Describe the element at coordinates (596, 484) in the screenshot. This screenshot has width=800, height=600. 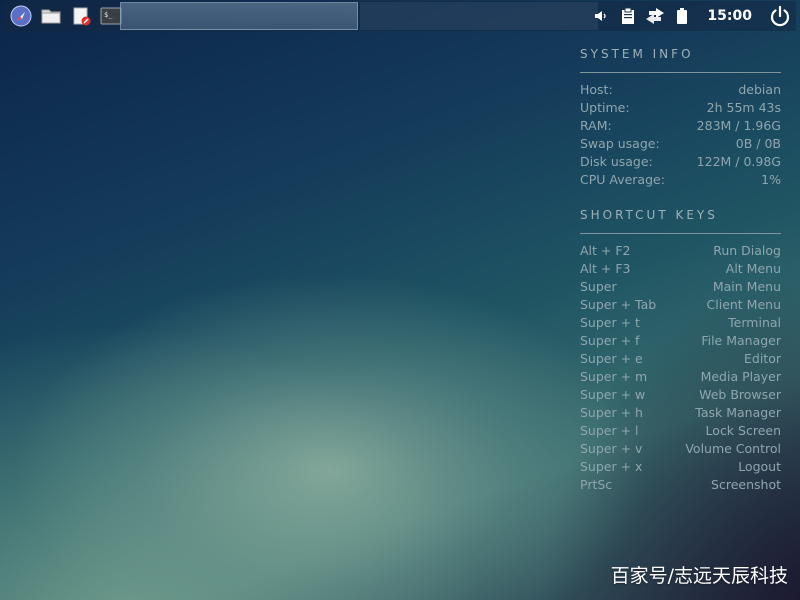
I see `shortcut-key: PrtSc` at that location.